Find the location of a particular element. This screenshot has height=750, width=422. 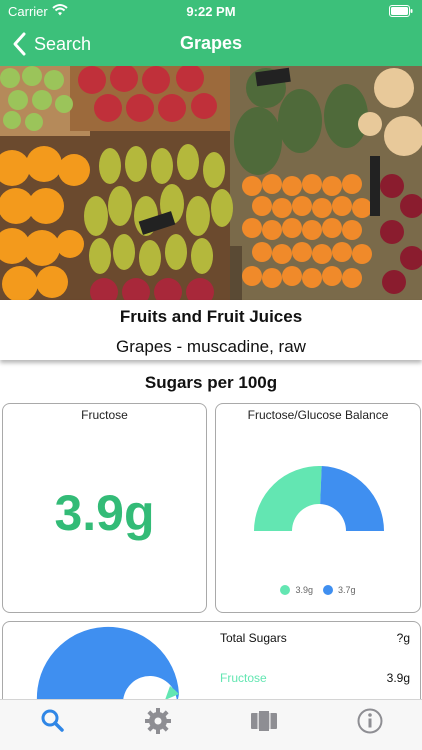

search-icon is located at coordinates (52, 720).